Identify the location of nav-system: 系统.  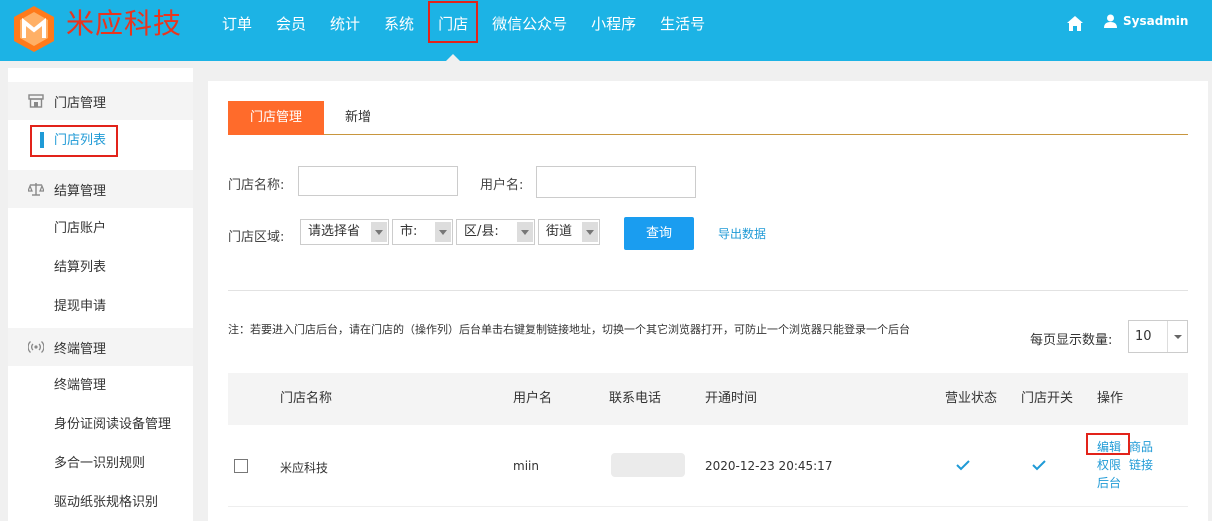
(399, 30).